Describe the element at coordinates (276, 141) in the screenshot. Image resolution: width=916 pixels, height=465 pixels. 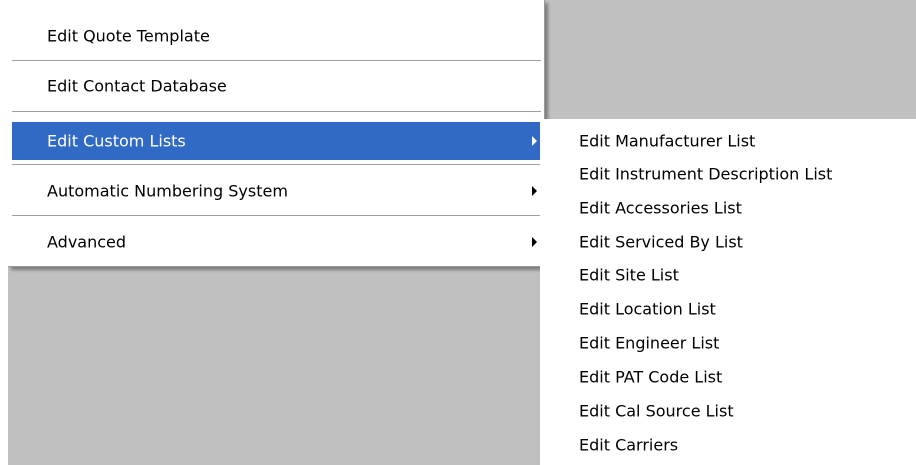
I see `menu-item-edit-custom-lists: Edit Custom Lists` at that location.